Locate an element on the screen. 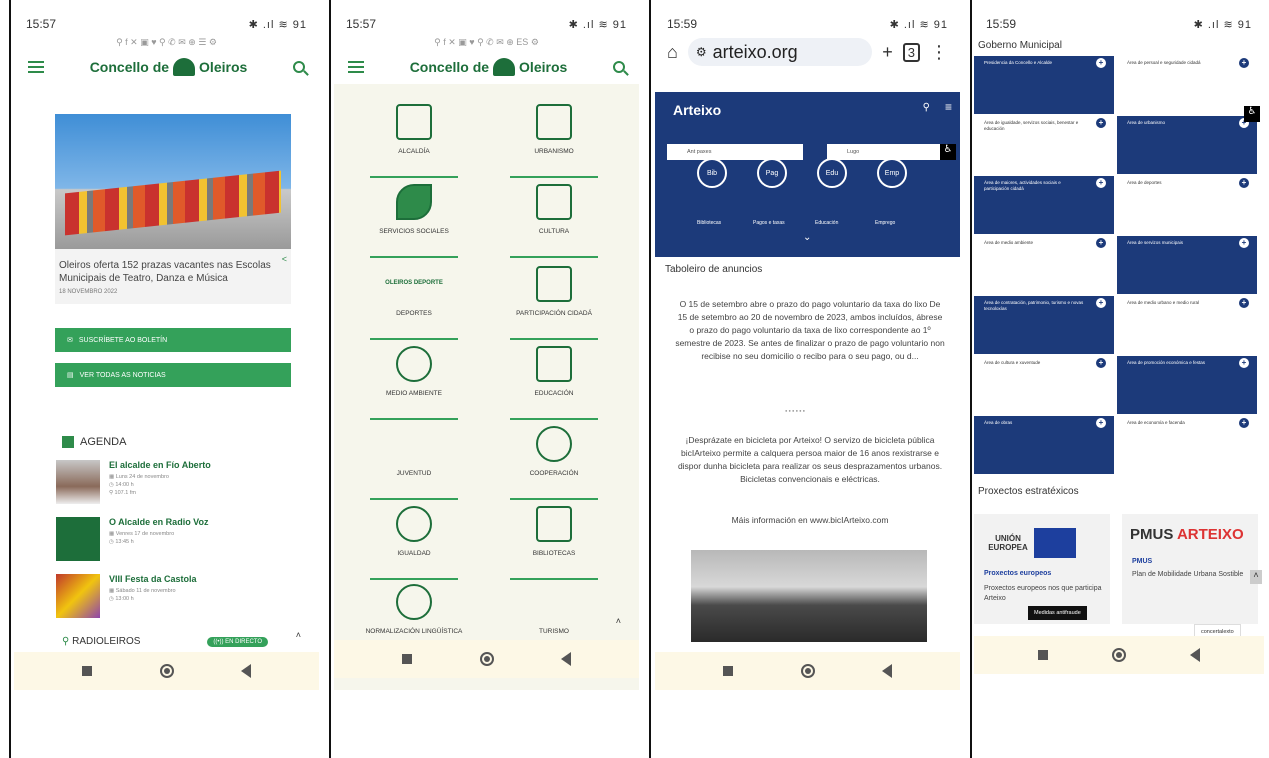 The width and height of the screenshot is (1269, 758). arteixo-brand: Arteixo is located at coordinates (697, 110).